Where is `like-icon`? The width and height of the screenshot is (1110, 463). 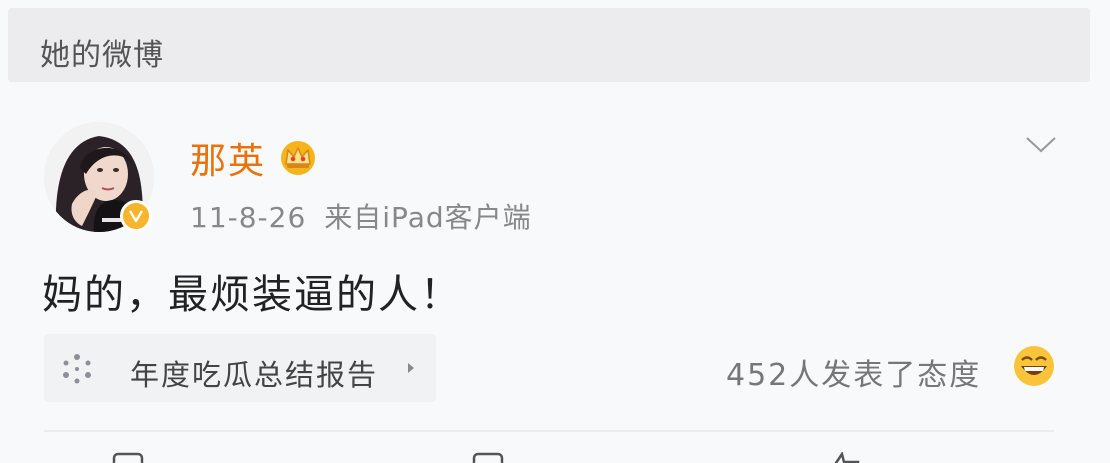 like-icon is located at coordinates (847, 456).